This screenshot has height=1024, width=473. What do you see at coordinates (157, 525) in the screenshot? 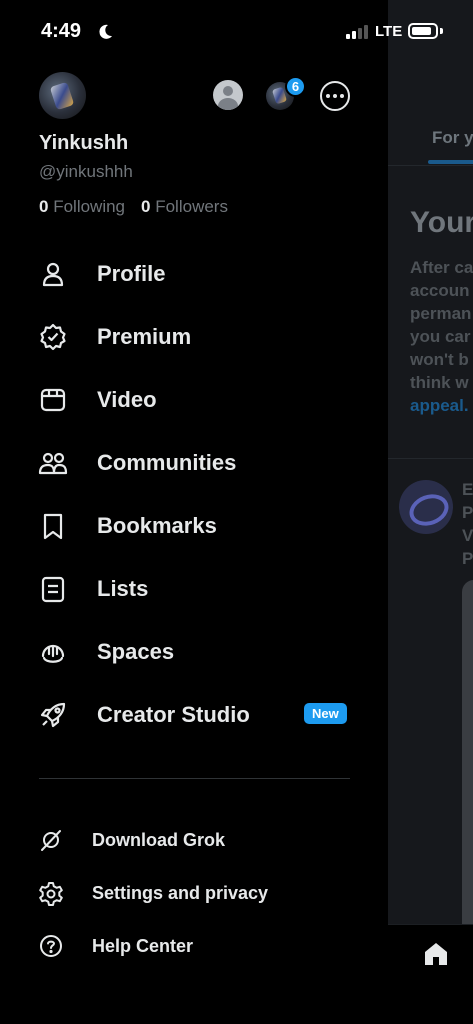
I see `menu-label: Bookmarks` at bounding box center [157, 525].